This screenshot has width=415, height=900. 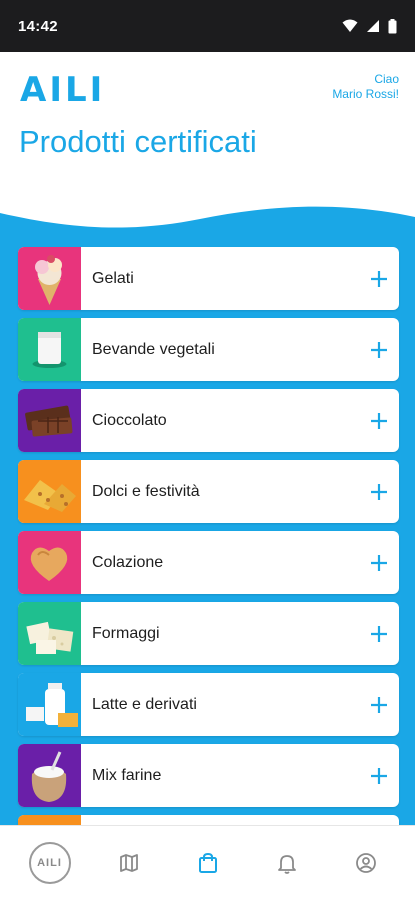 I want to click on map-icon, so click(x=128, y=863).